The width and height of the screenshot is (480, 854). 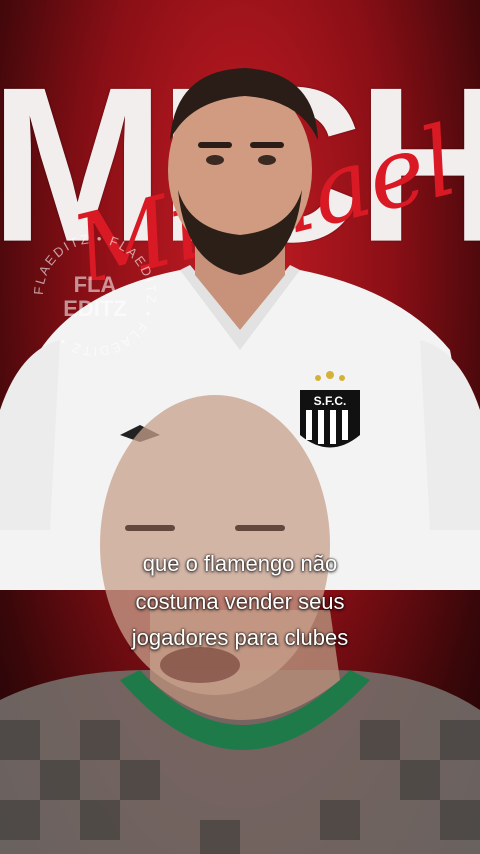 I want to click on caption-line-3: jogadores para clubes, so click(x=240, y=637).